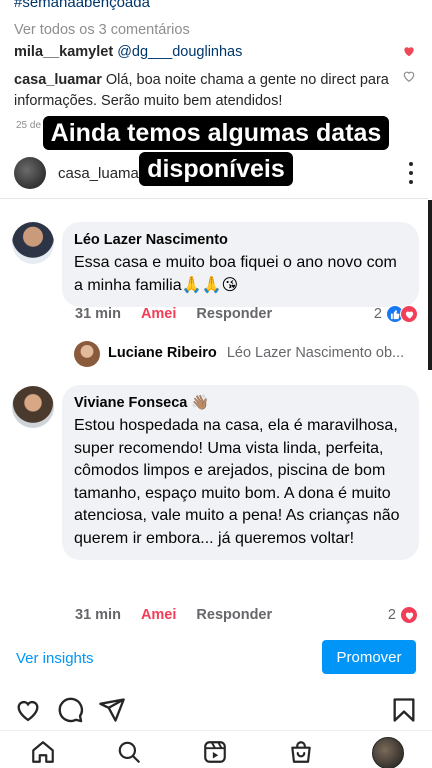 Image resolution: width=432 pixels, height=768 pixels. I want to click on bookmark-icon, so click(404, 710).